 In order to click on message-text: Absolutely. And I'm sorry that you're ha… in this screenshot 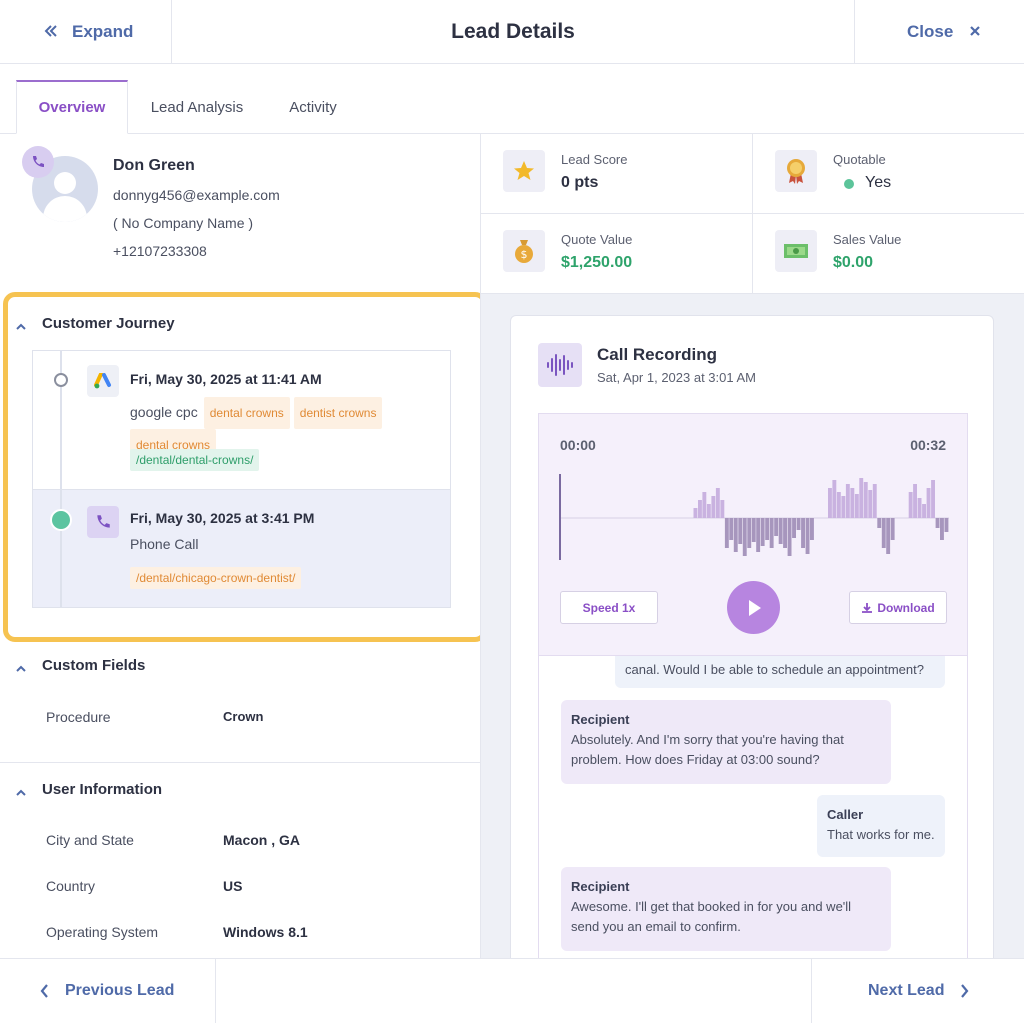, I will do `click(707, 749)`.